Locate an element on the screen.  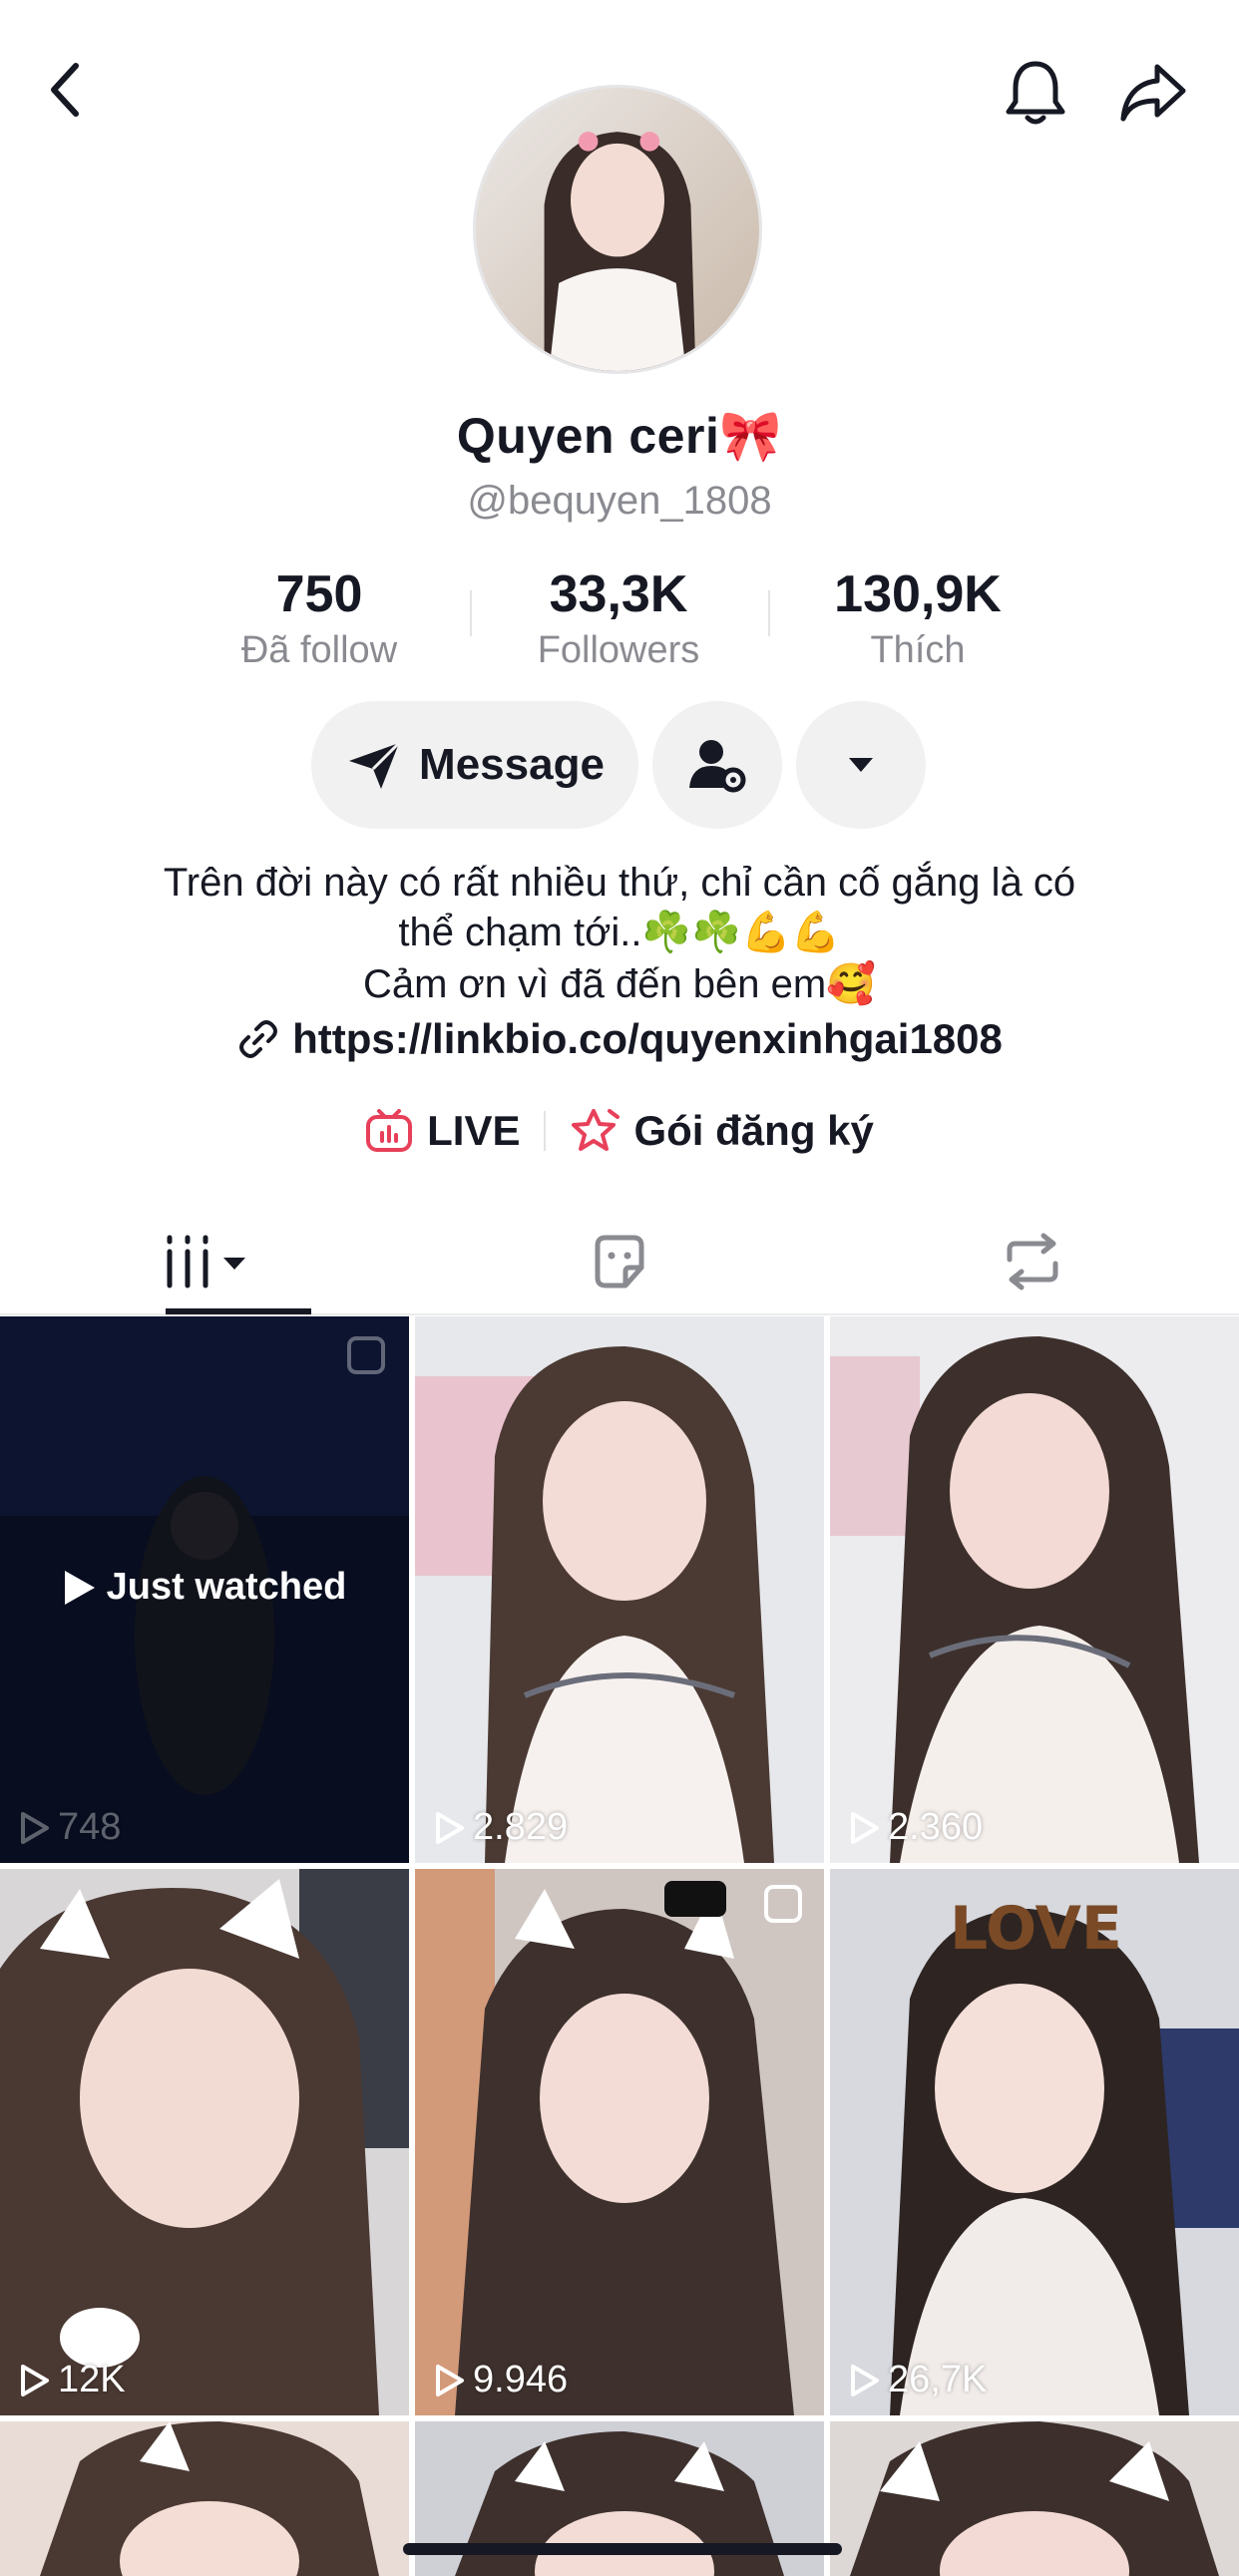
just-watched-overlay: Just watched is located at coordinates (204, 1587).